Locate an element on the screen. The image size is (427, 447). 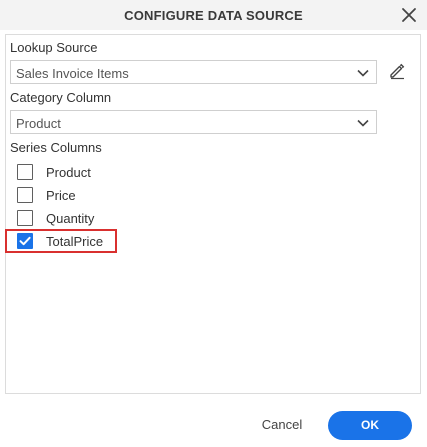
dialog-title: CONFIGURE DATA SOURCE is located at coordinates (213, 15).